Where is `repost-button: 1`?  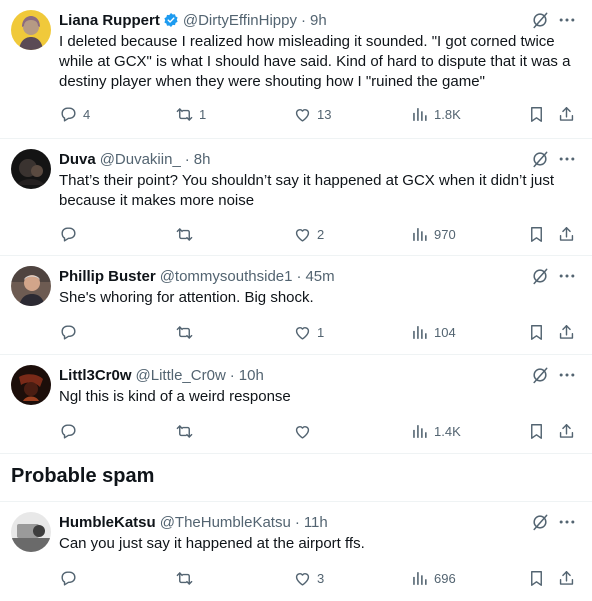
repost-button: 1 is located at coordinates (190, 114).